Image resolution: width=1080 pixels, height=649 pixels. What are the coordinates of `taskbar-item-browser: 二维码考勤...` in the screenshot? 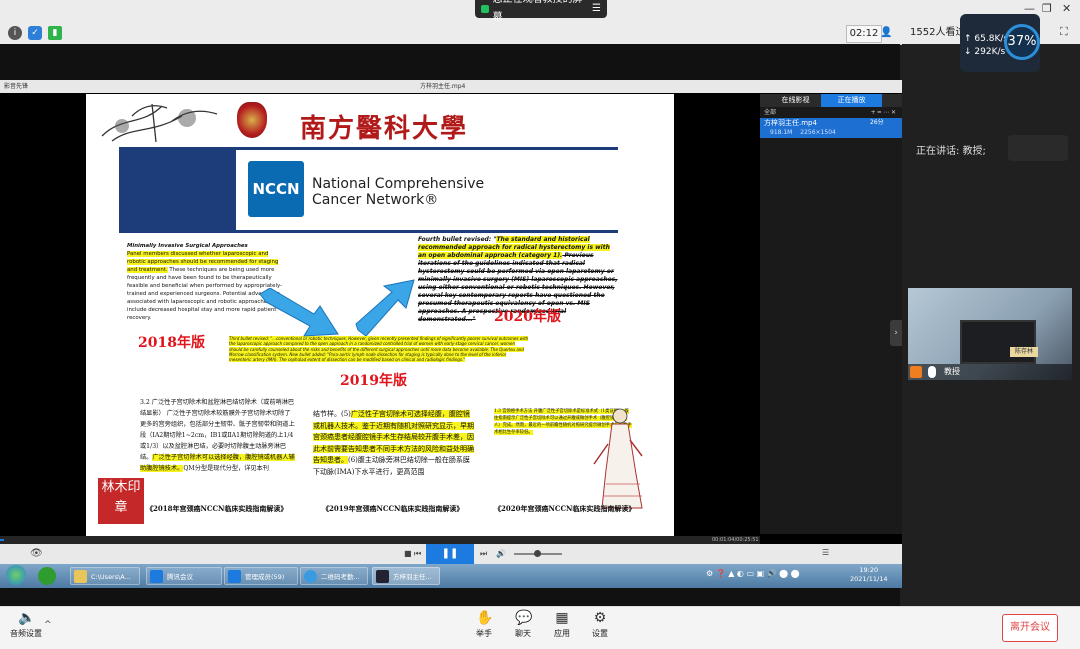 It's located at (334, 576).